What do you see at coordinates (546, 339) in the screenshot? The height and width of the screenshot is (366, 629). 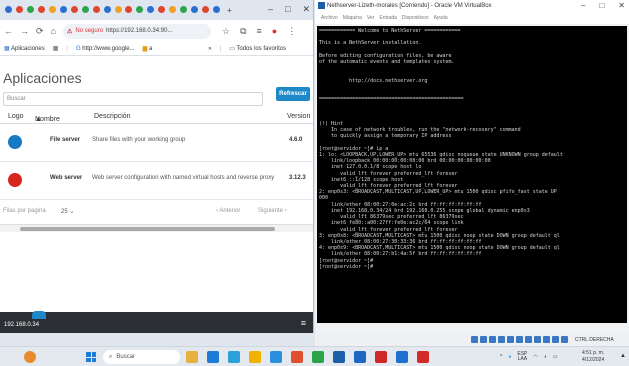 I see `cpu-icon` at bounding box center [546, 339].